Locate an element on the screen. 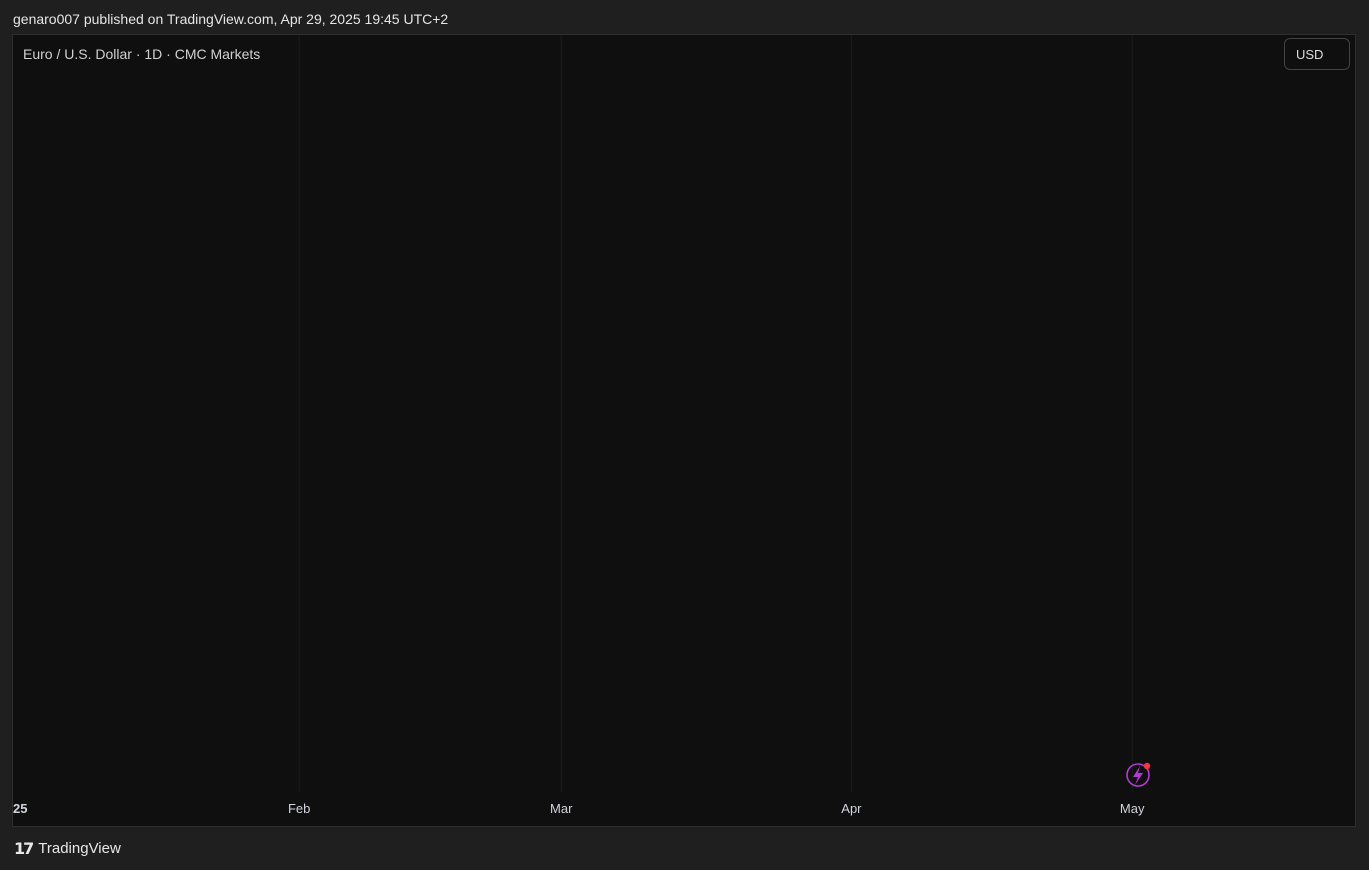 Image resolution: width=1369 pixels, height=870 pixels. x-tick-label: 25 is located at coordinates (20, 808).